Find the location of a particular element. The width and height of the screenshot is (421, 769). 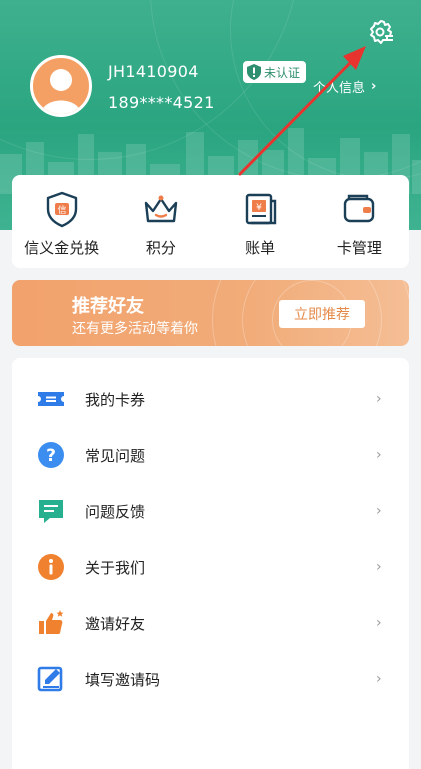

menu-item-faq: ? 常见问题 › is located at coordinates (210, 455).